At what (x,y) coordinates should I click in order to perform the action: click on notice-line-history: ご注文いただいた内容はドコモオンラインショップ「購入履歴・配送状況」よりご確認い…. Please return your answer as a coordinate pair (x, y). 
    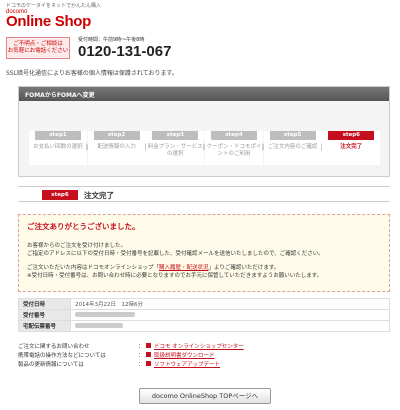
    Looking at the image, I should click on (204, 268).